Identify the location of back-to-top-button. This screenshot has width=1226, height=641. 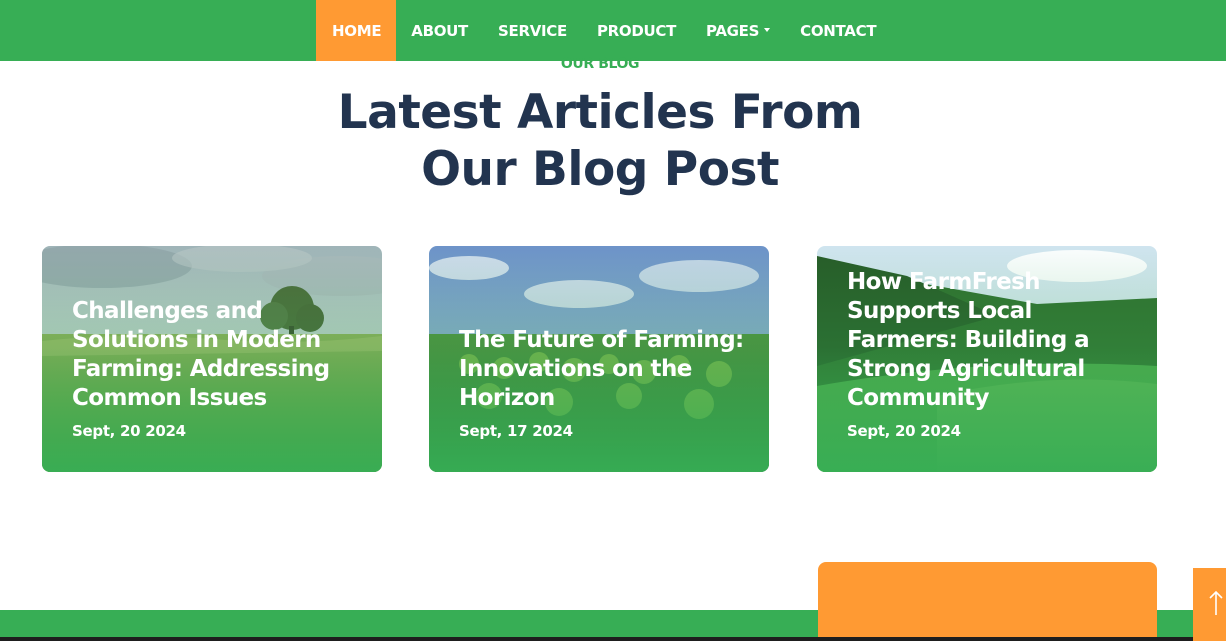
(1209, 604).